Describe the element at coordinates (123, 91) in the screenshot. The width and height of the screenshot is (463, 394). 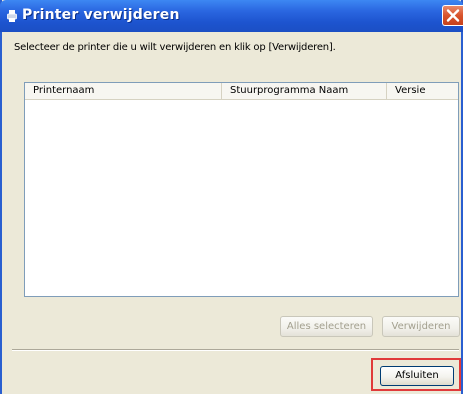
I see `column-header-printer-name: Printernaam` at that location.